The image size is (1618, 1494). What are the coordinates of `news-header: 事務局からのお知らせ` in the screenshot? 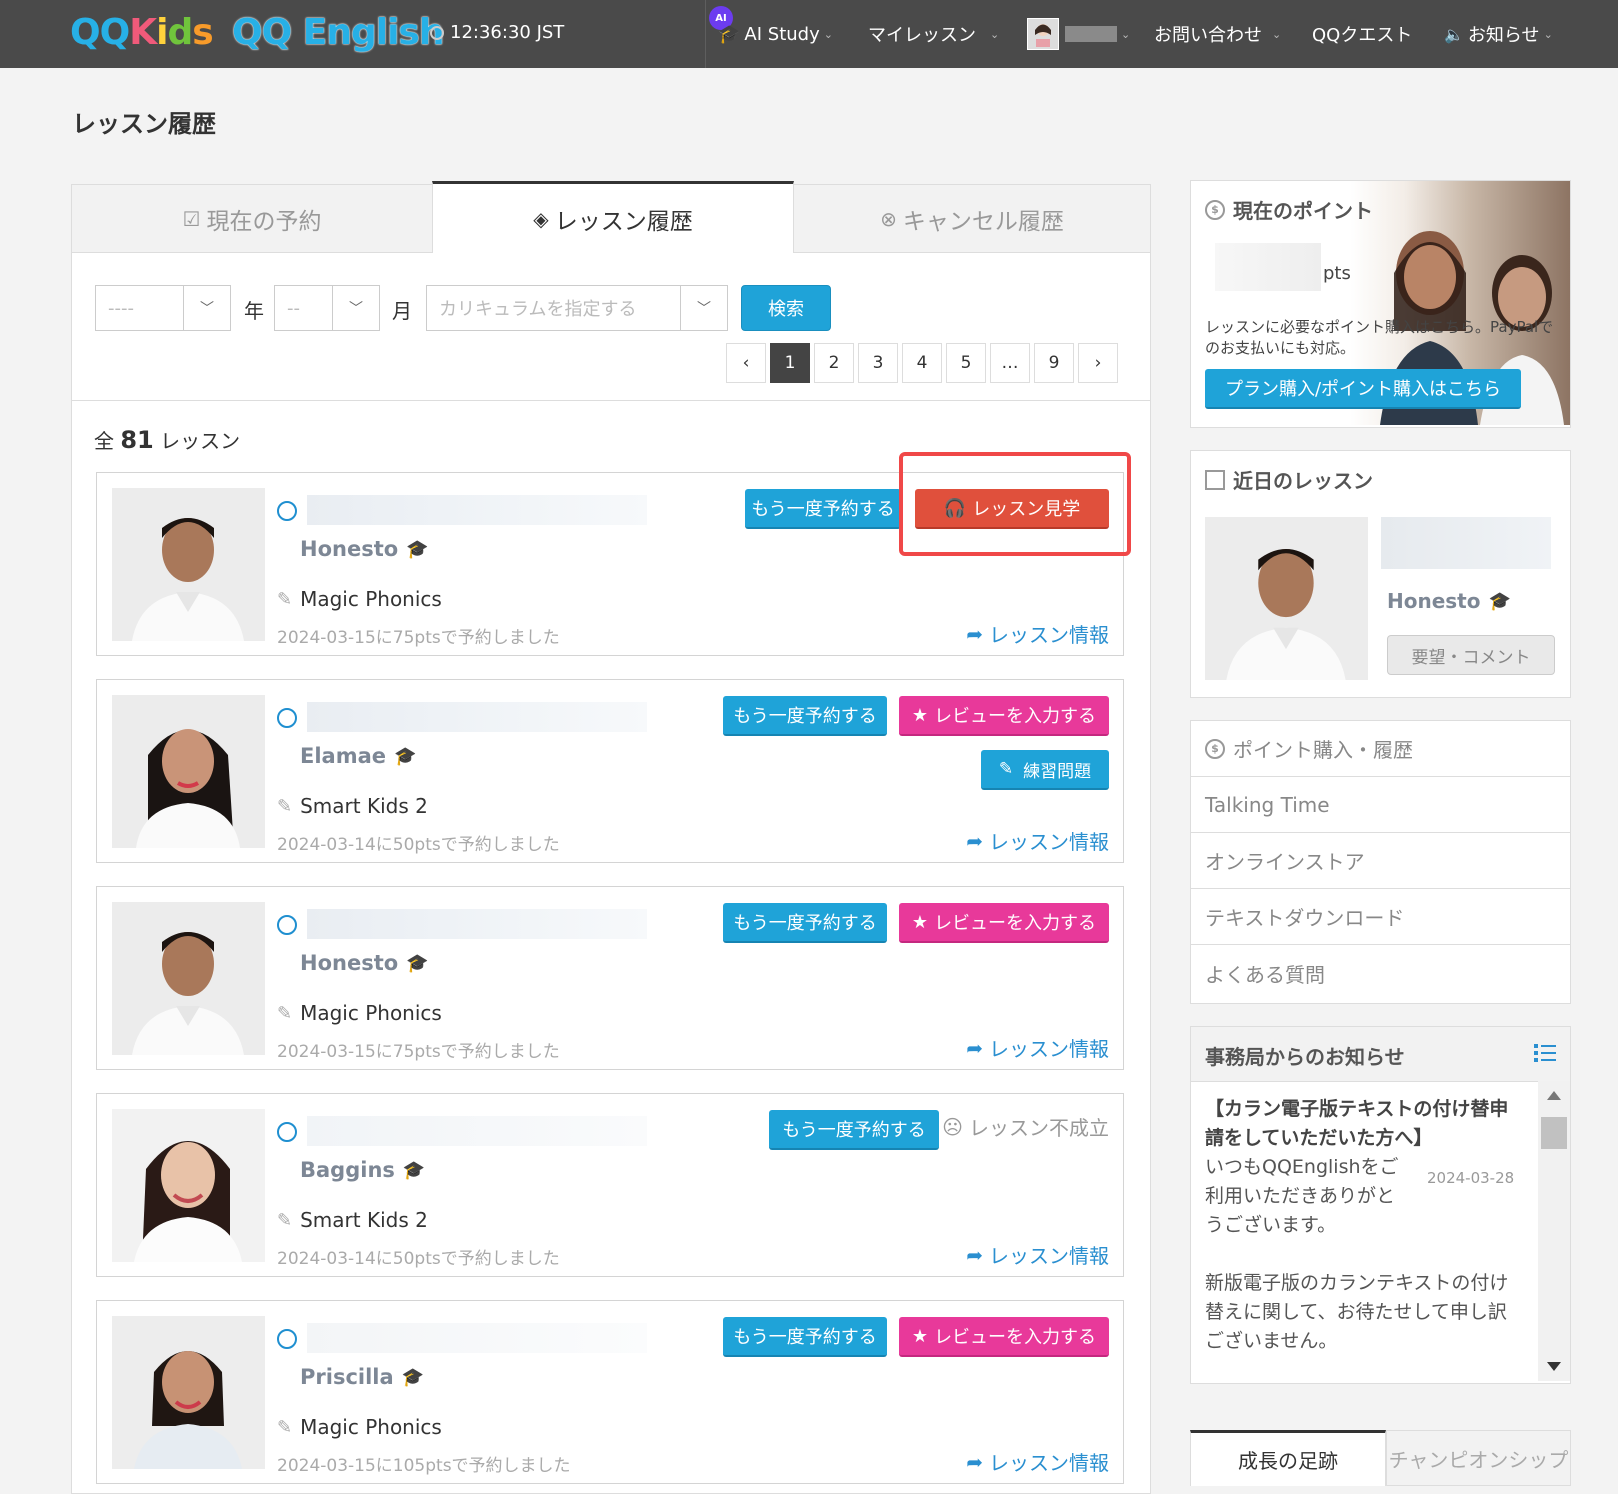 It's located at (1380, 1054).